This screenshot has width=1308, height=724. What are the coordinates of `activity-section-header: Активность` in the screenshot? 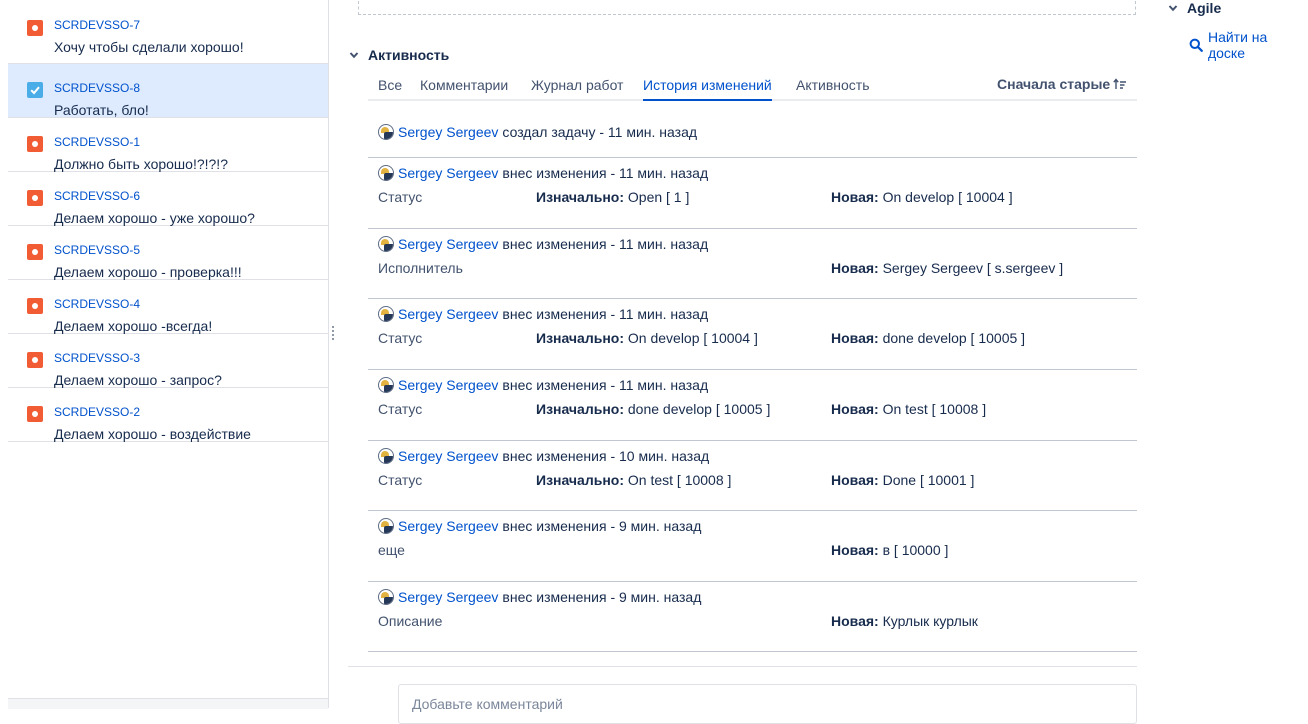 It's located at (398, 55).